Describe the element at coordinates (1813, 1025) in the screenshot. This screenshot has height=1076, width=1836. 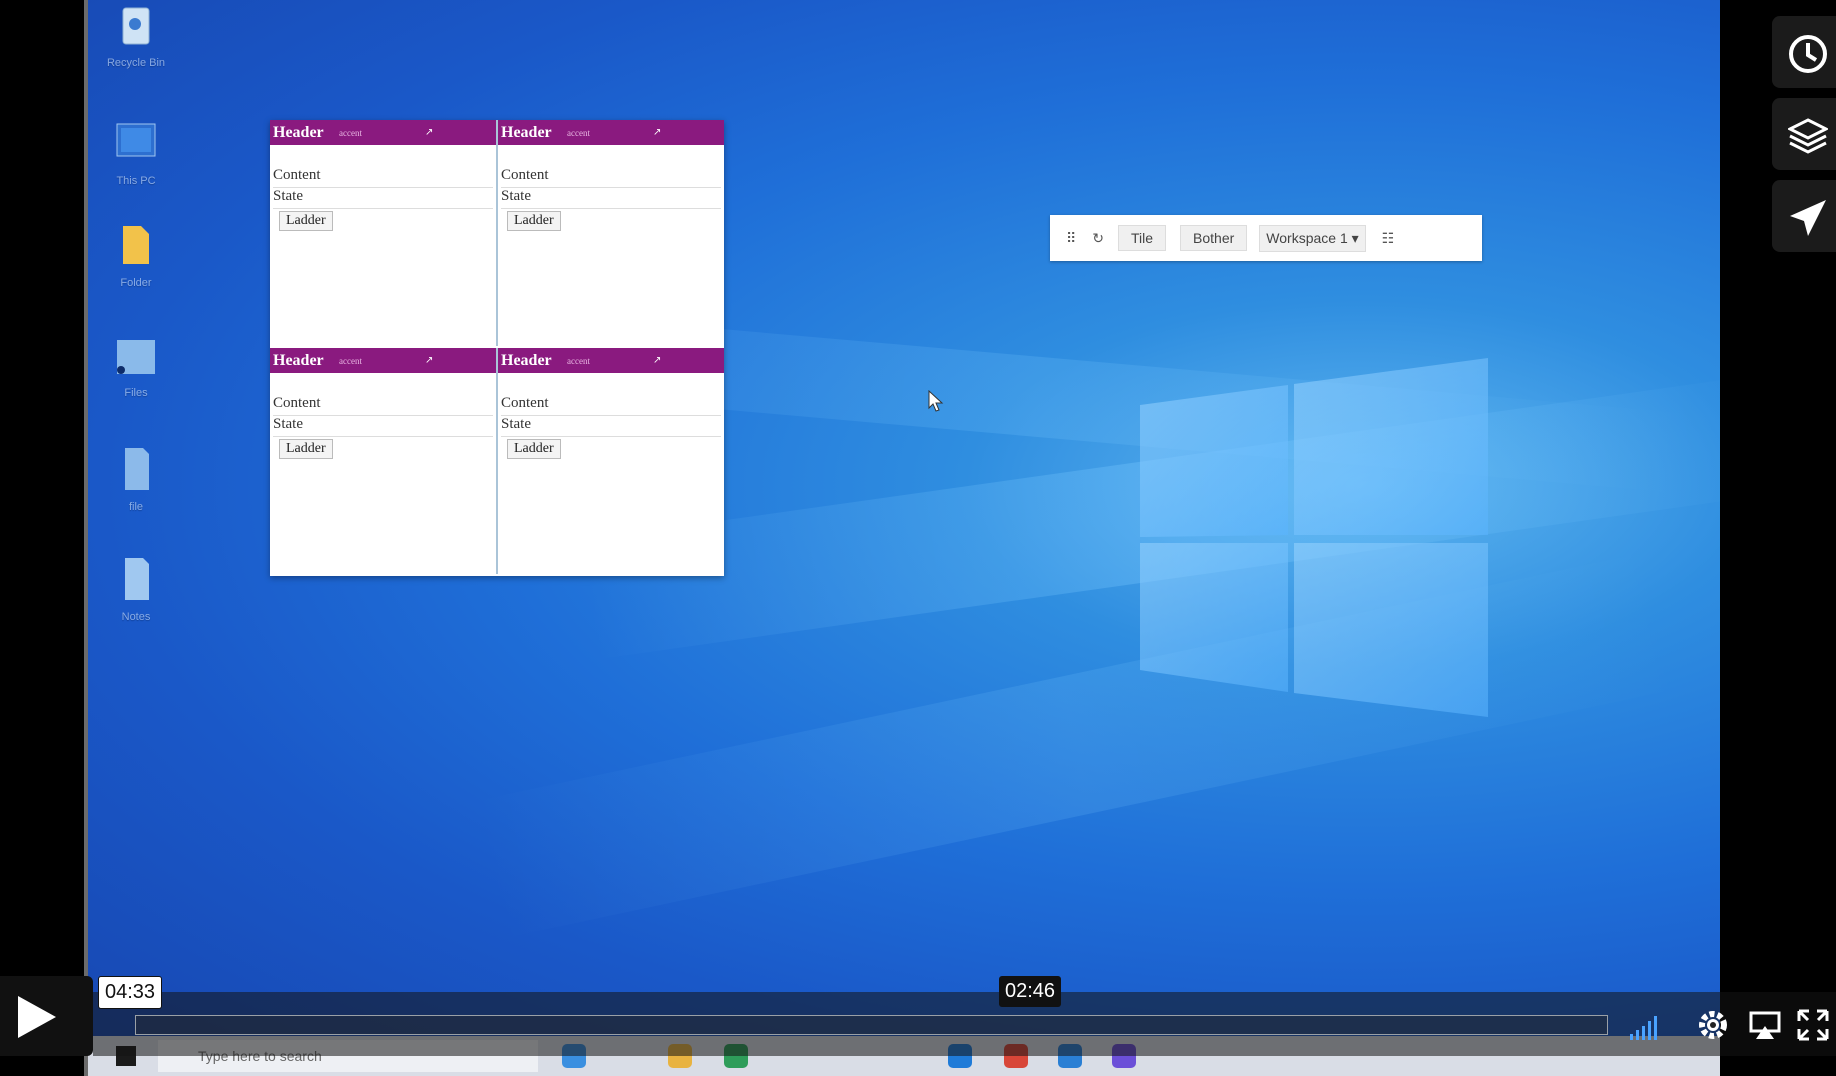
I see `fullscreen-icon` at that location.